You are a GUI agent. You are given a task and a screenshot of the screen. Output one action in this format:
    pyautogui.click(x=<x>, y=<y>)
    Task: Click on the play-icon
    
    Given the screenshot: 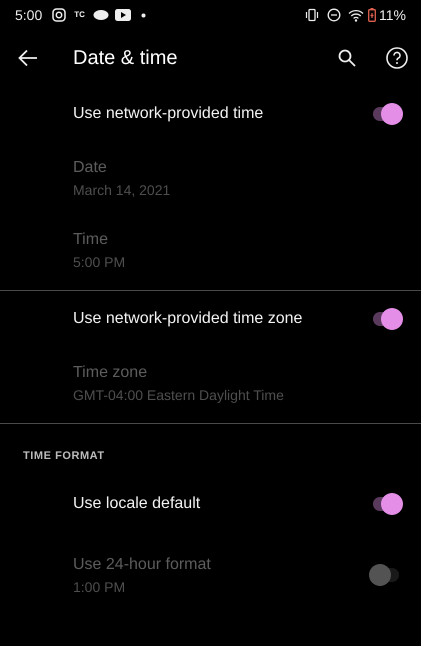 What is the action you would take?
    pyautogui.click(x=122, y=15)
    